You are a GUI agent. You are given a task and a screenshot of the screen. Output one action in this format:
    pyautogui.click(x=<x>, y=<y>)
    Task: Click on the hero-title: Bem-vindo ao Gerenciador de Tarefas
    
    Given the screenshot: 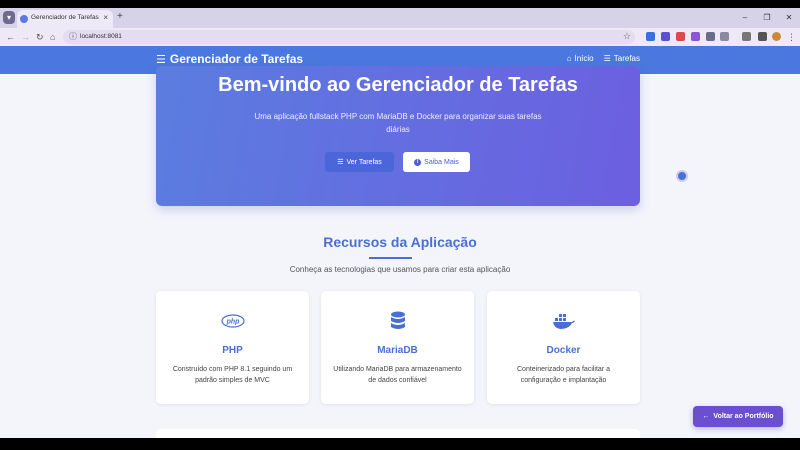 What is the action you would take?
    pyautogui.click(x=398, y=85)
    